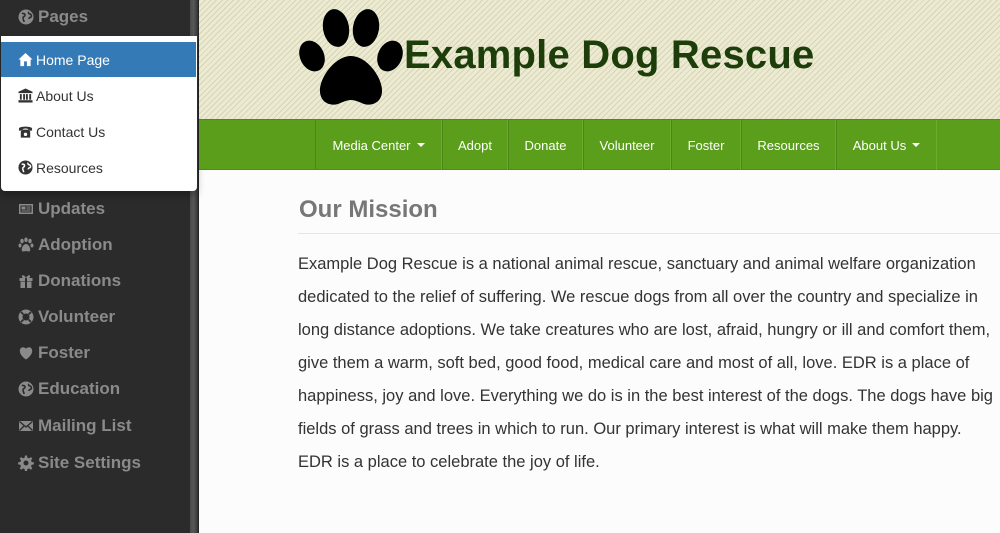  I want to click on sidebar-item-label: Adoption, so click(75, 244).